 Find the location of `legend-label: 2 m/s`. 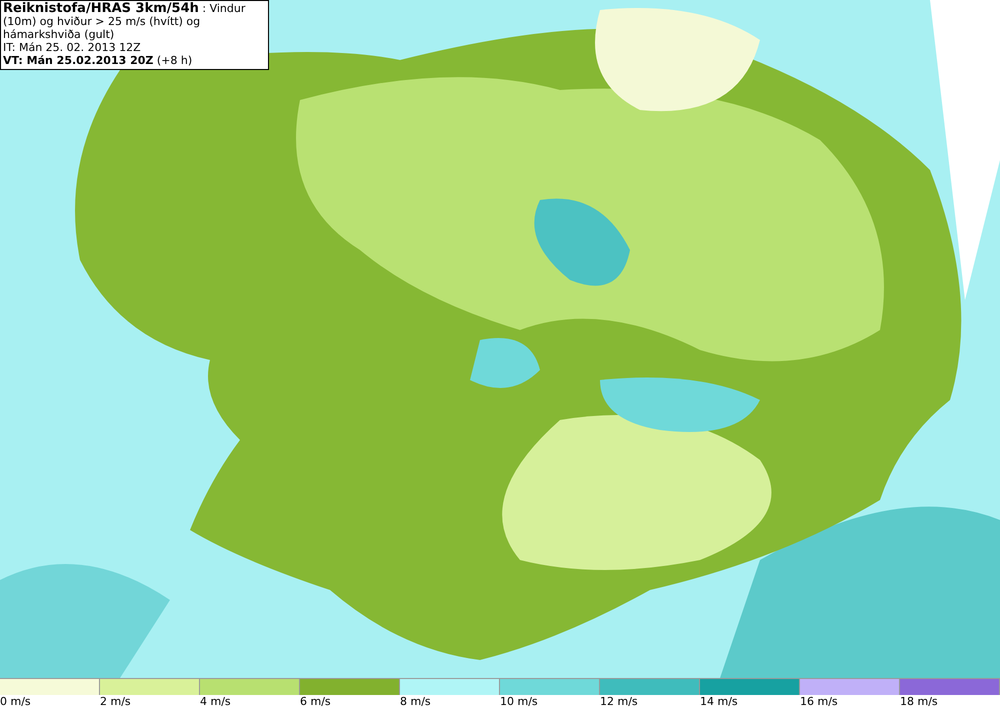

legend-label: 2 m/s is located at coordinates (116, 702).